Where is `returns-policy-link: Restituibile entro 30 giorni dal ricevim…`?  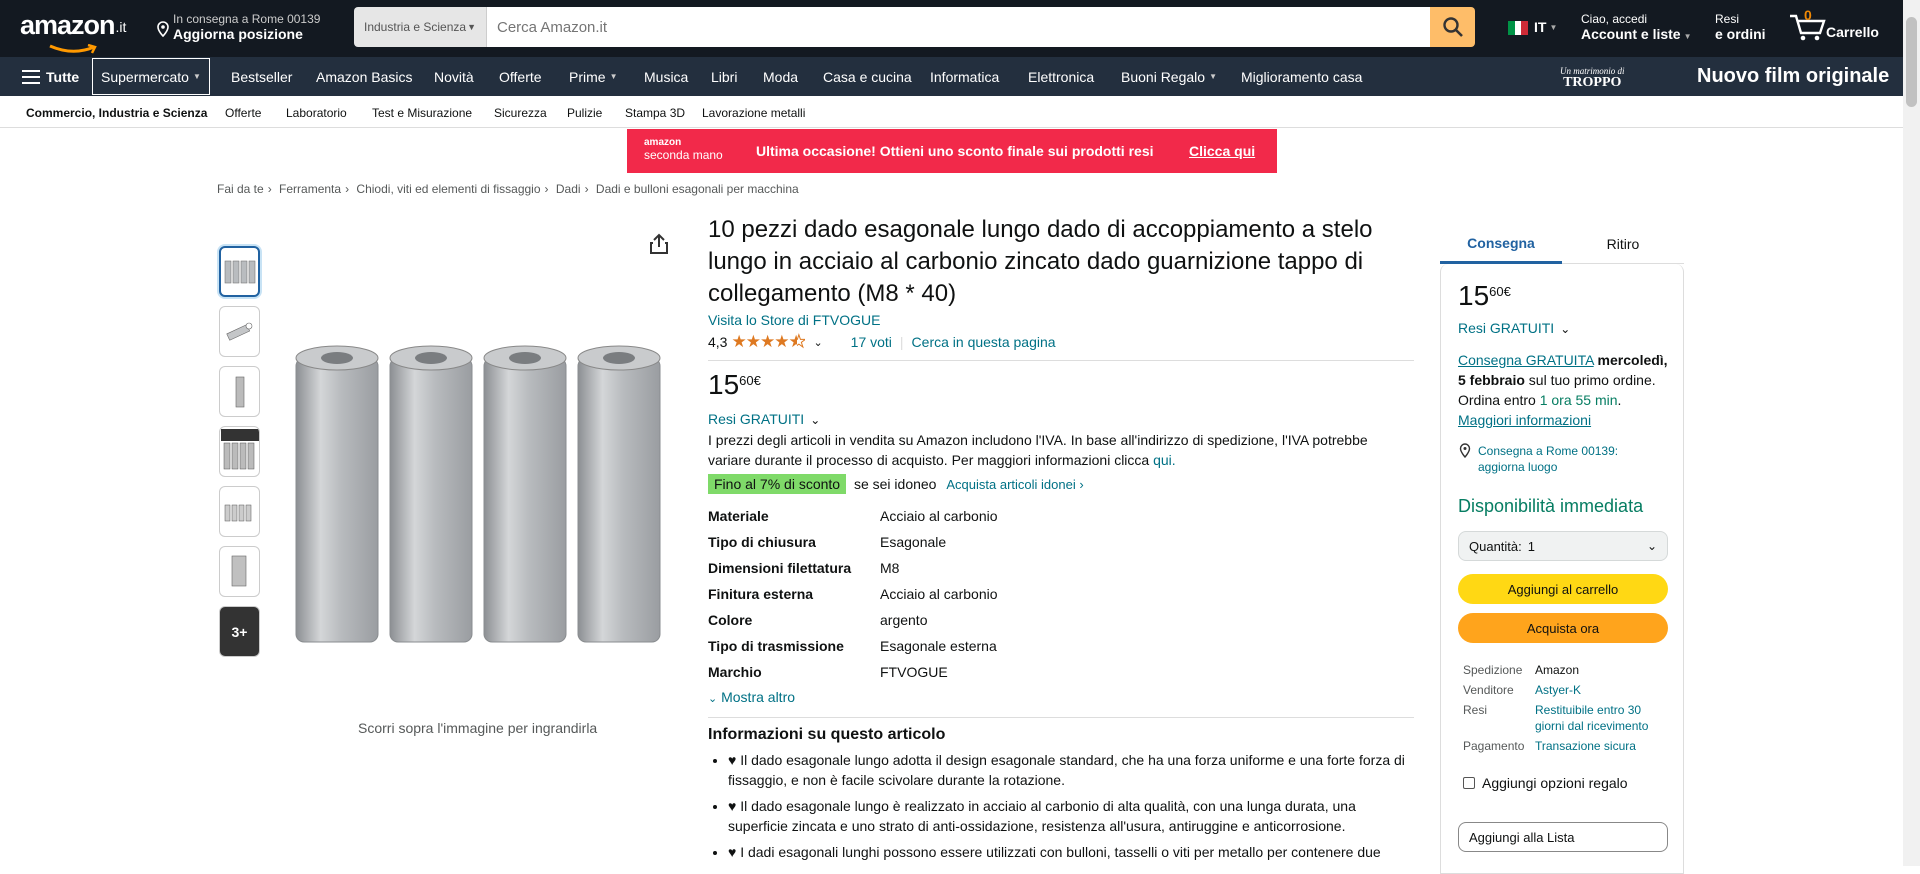 returns-policy-link: Restituibile entro 30 giorni dal ricevim… is located at coordinates (1597, 718).